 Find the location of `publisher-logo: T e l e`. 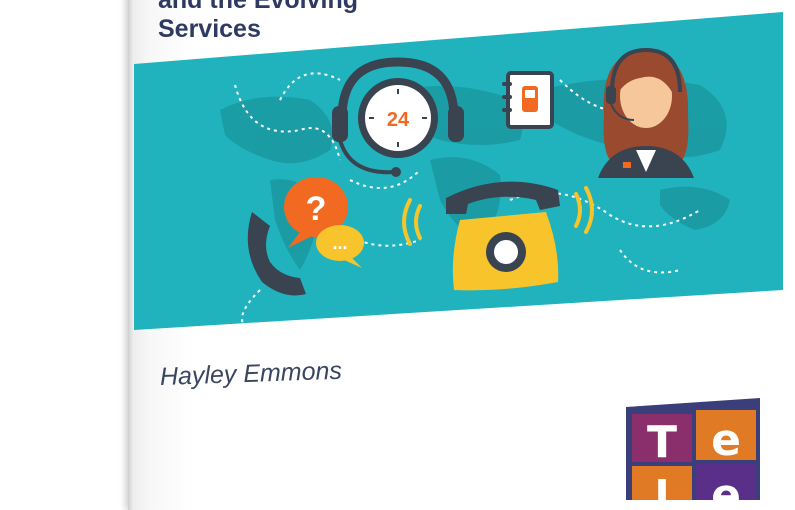

publisher-logo: T e l e is located at coordinates (693, 449).